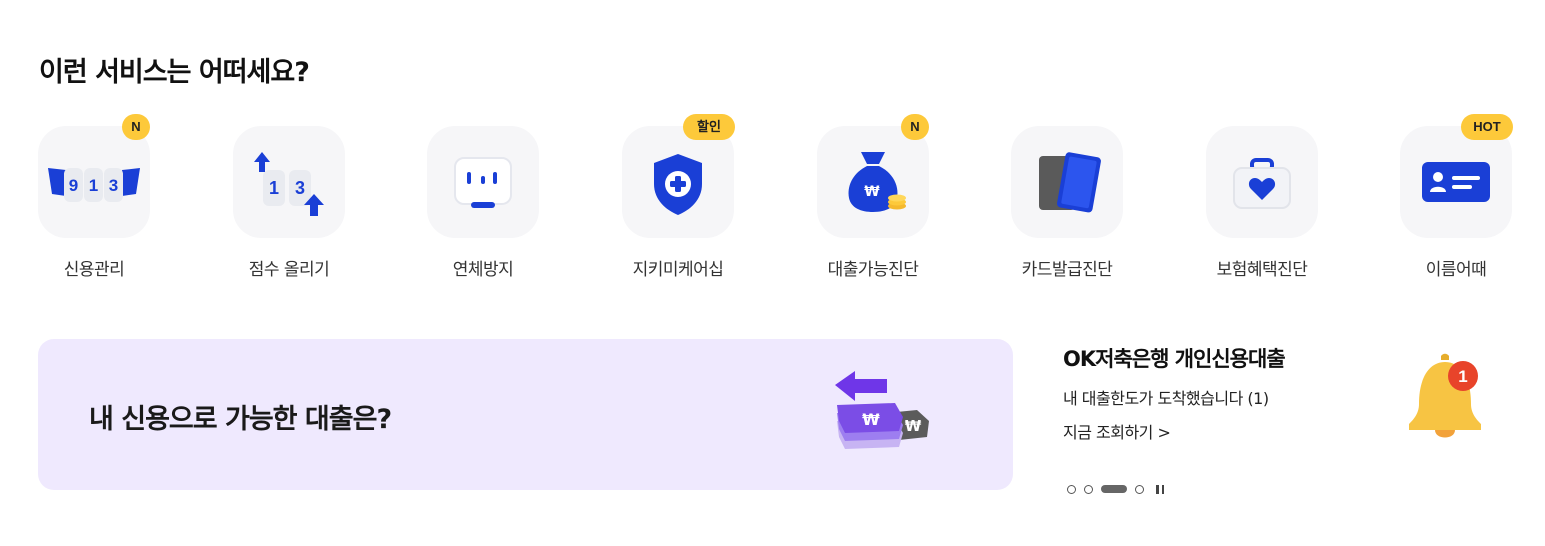 Image resolution: width=1545 pixels, height=546 pixels. What do you see at coordinates (678, 270) in the screenshot?
I see `service-label: 지키미케어십` at bounding box center [678, 270].